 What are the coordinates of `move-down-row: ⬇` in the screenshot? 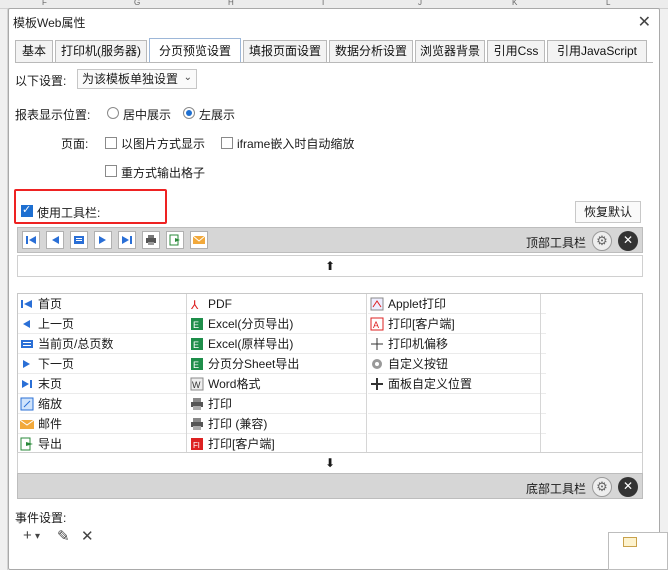 It's located at (330, 463).